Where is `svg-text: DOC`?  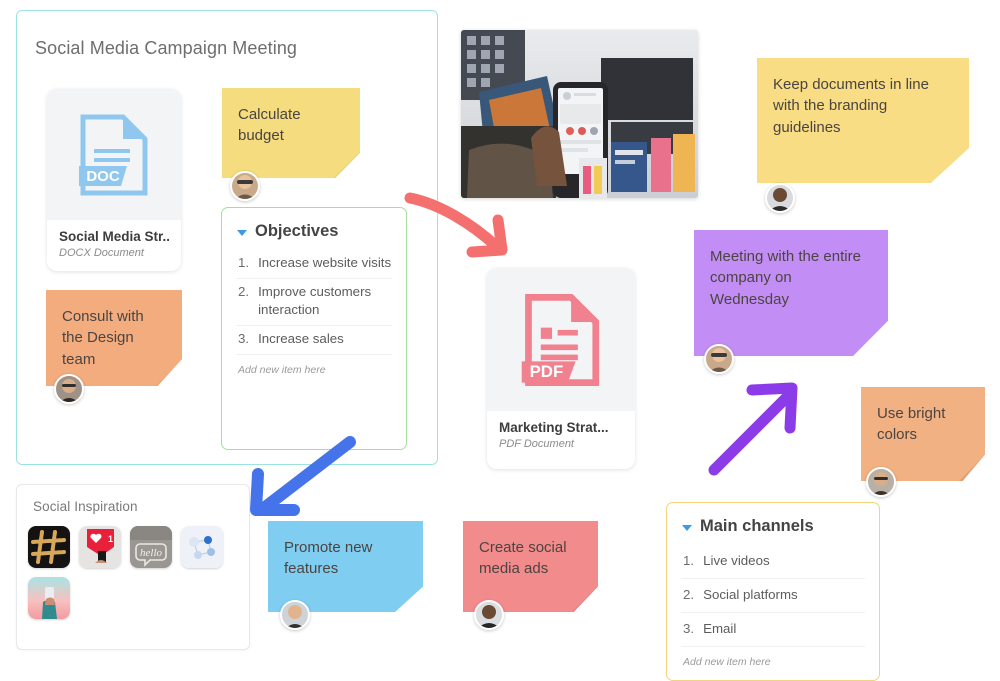 svg-text: DOC is located at coordinates (103, 176).